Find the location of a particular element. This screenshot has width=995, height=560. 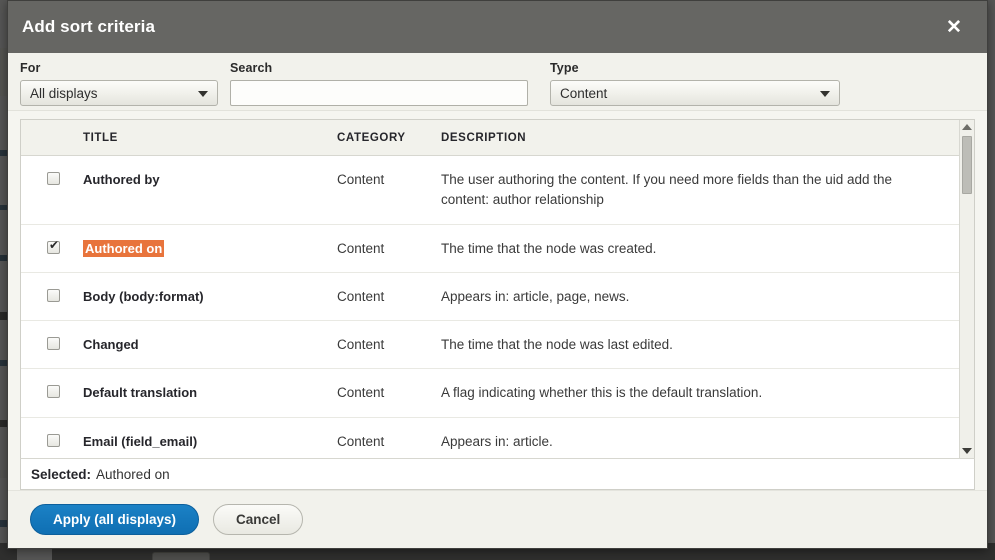

search-filter-label: Search is located at coordinates (251, 68).